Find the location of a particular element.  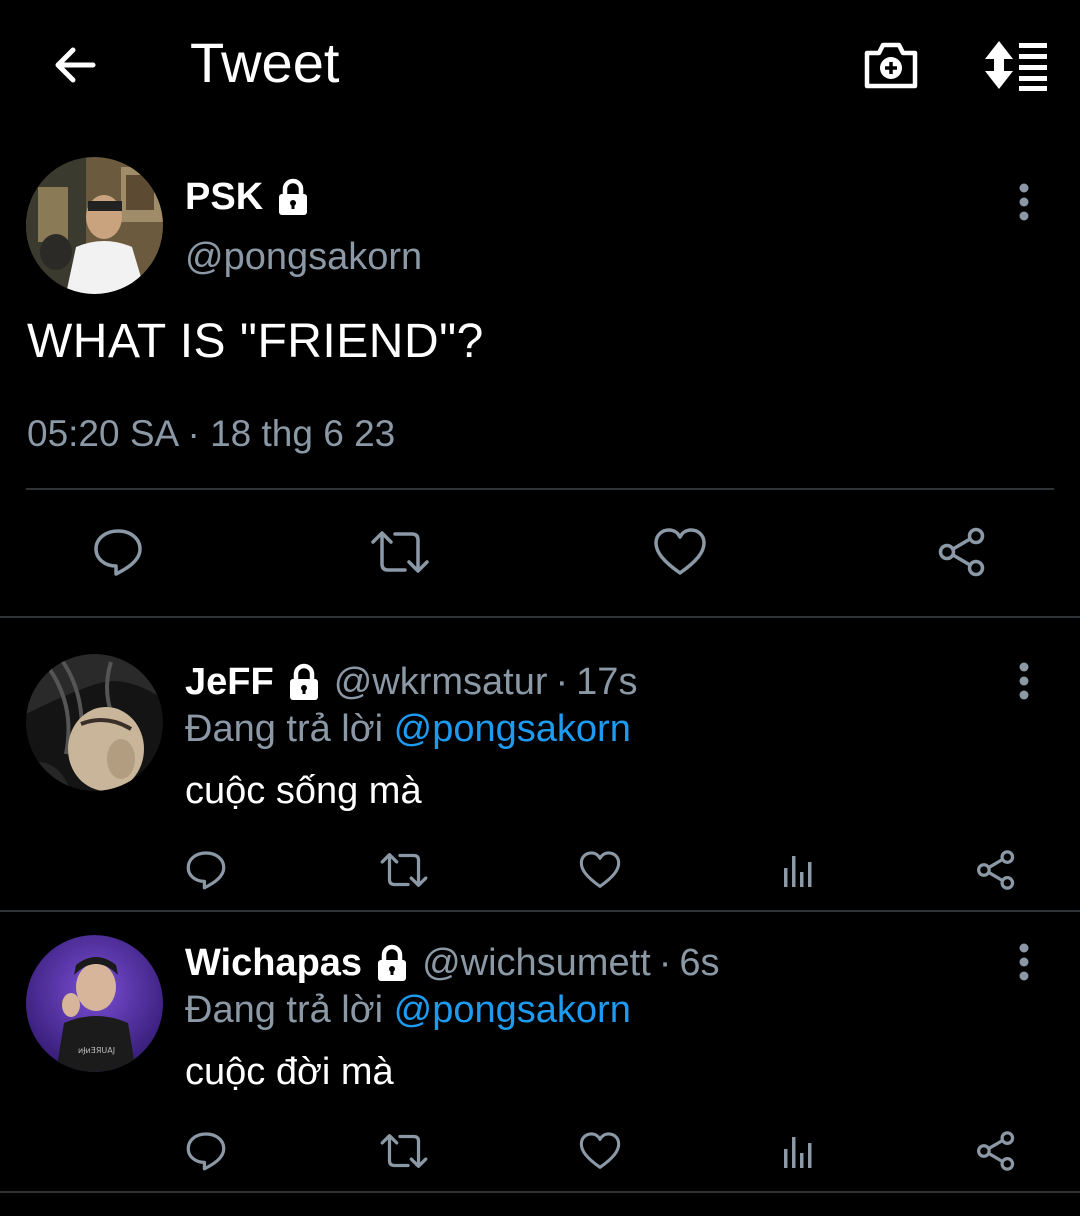

tweet-timestamp: 05:20 SA · 18 thg 6 23 is located at coordinates (211, 433).